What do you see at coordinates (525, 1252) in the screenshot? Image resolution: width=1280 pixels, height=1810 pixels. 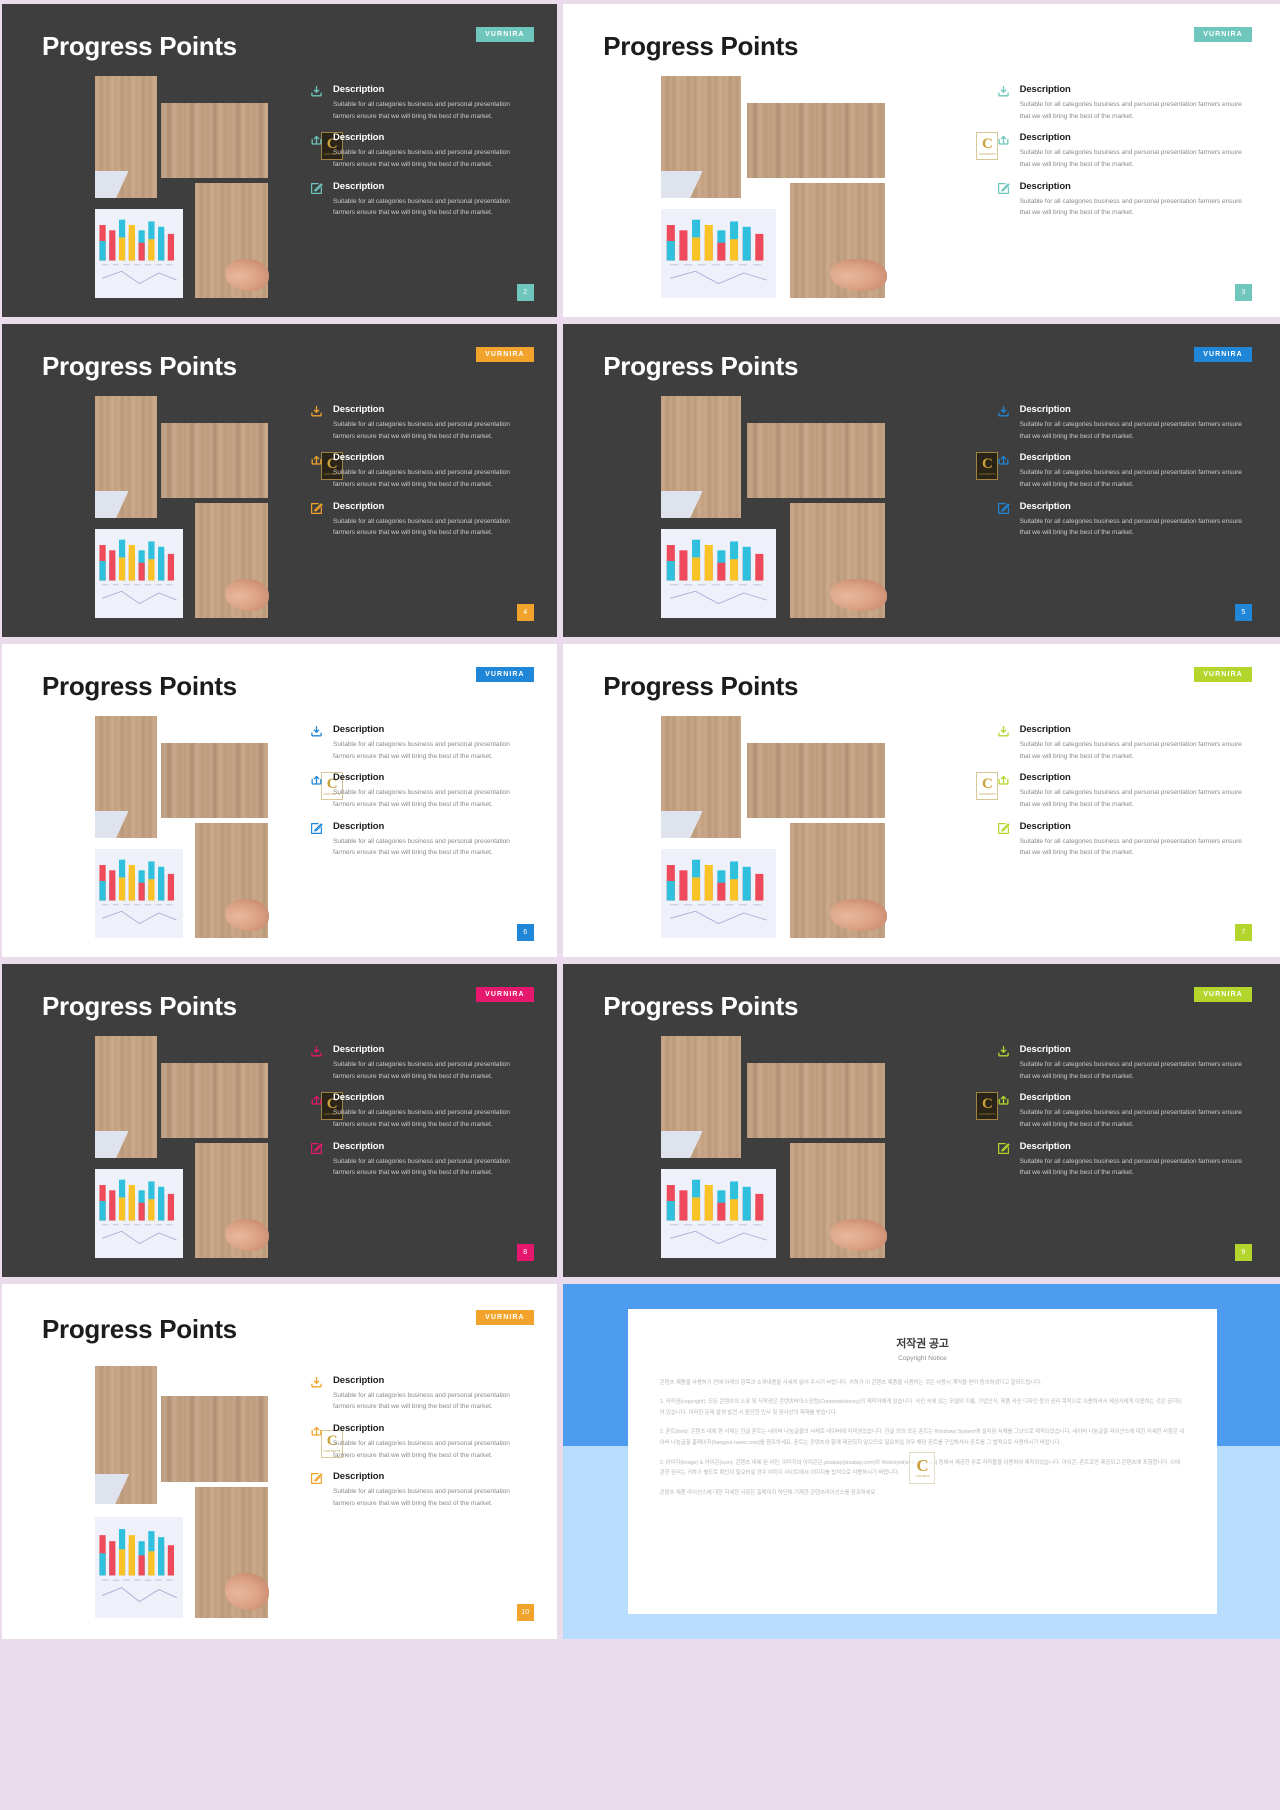 I see `page-number-badge: 8` at bounding box center [525, 1252].